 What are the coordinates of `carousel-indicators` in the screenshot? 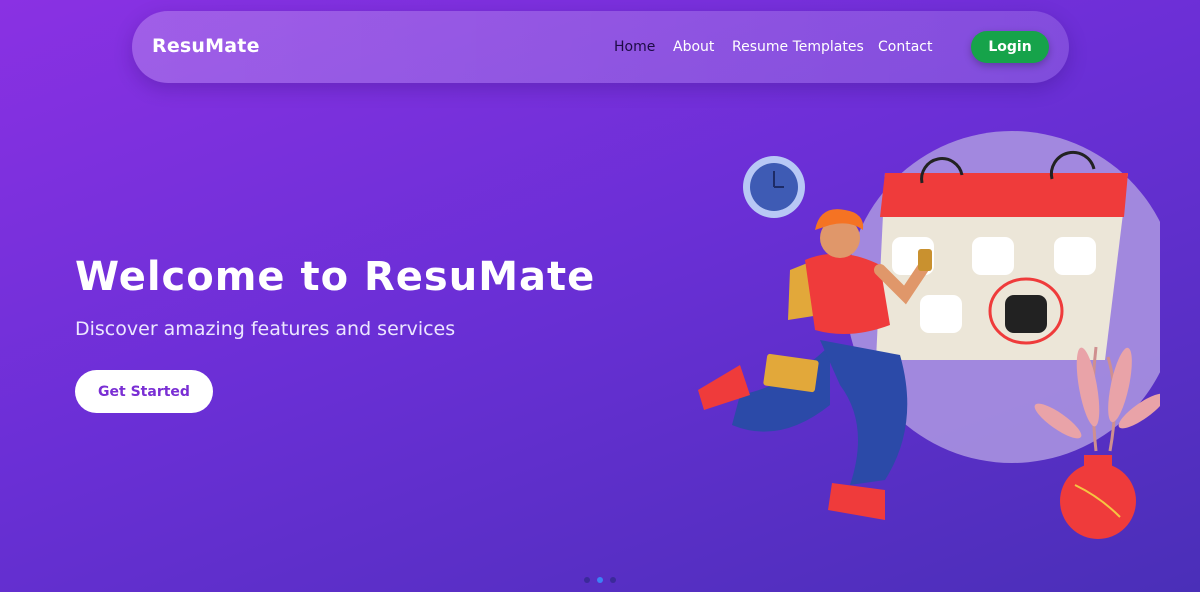 It's located at (600, 580).